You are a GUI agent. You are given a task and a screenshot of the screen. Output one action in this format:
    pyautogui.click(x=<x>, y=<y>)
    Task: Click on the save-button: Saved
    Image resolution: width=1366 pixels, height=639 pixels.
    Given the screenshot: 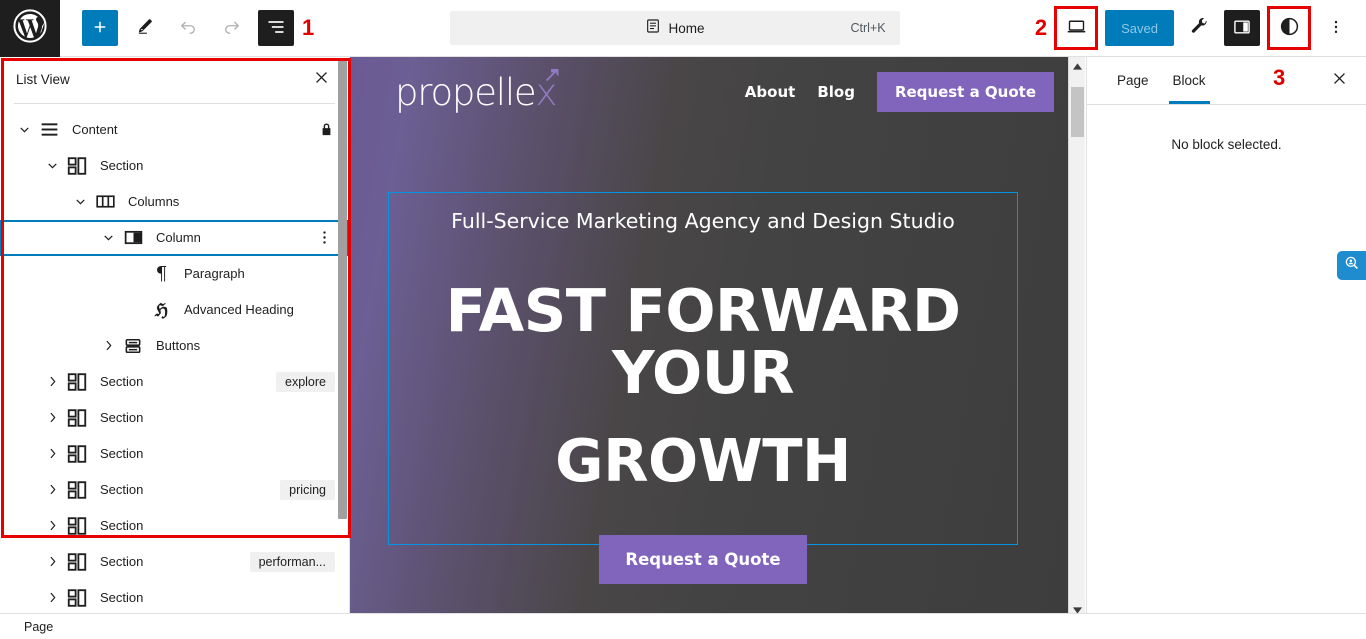 What is the action you would take?
    pyautogui.click(x=1139, y=28)
    